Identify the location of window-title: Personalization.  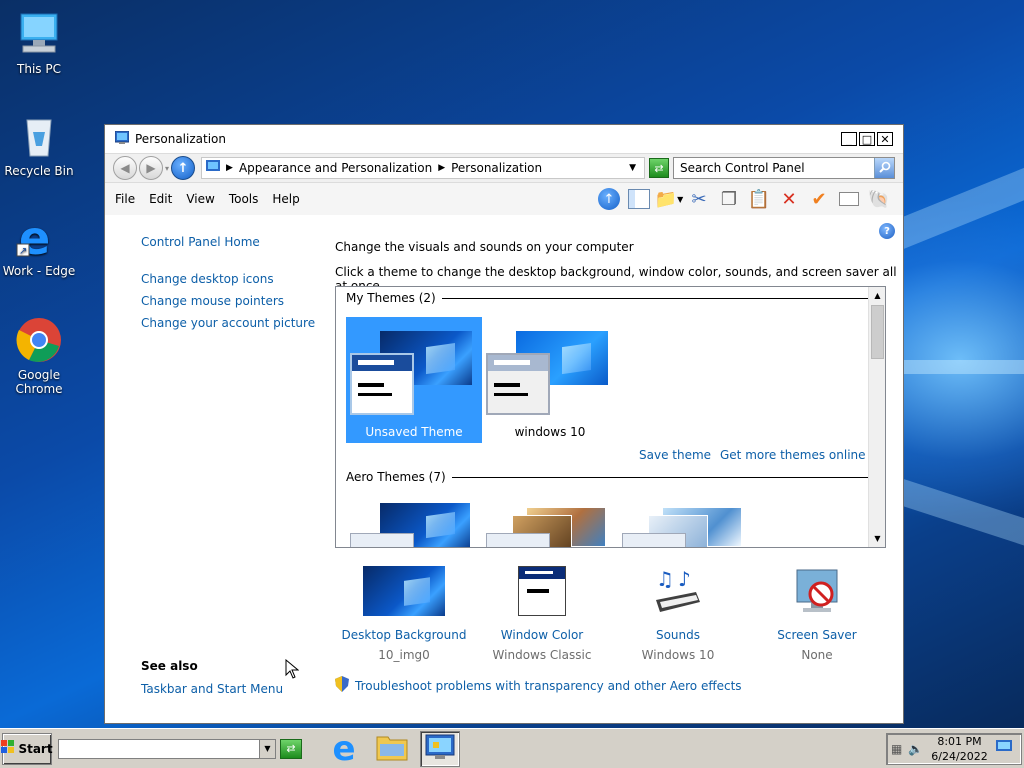
(180, 139).